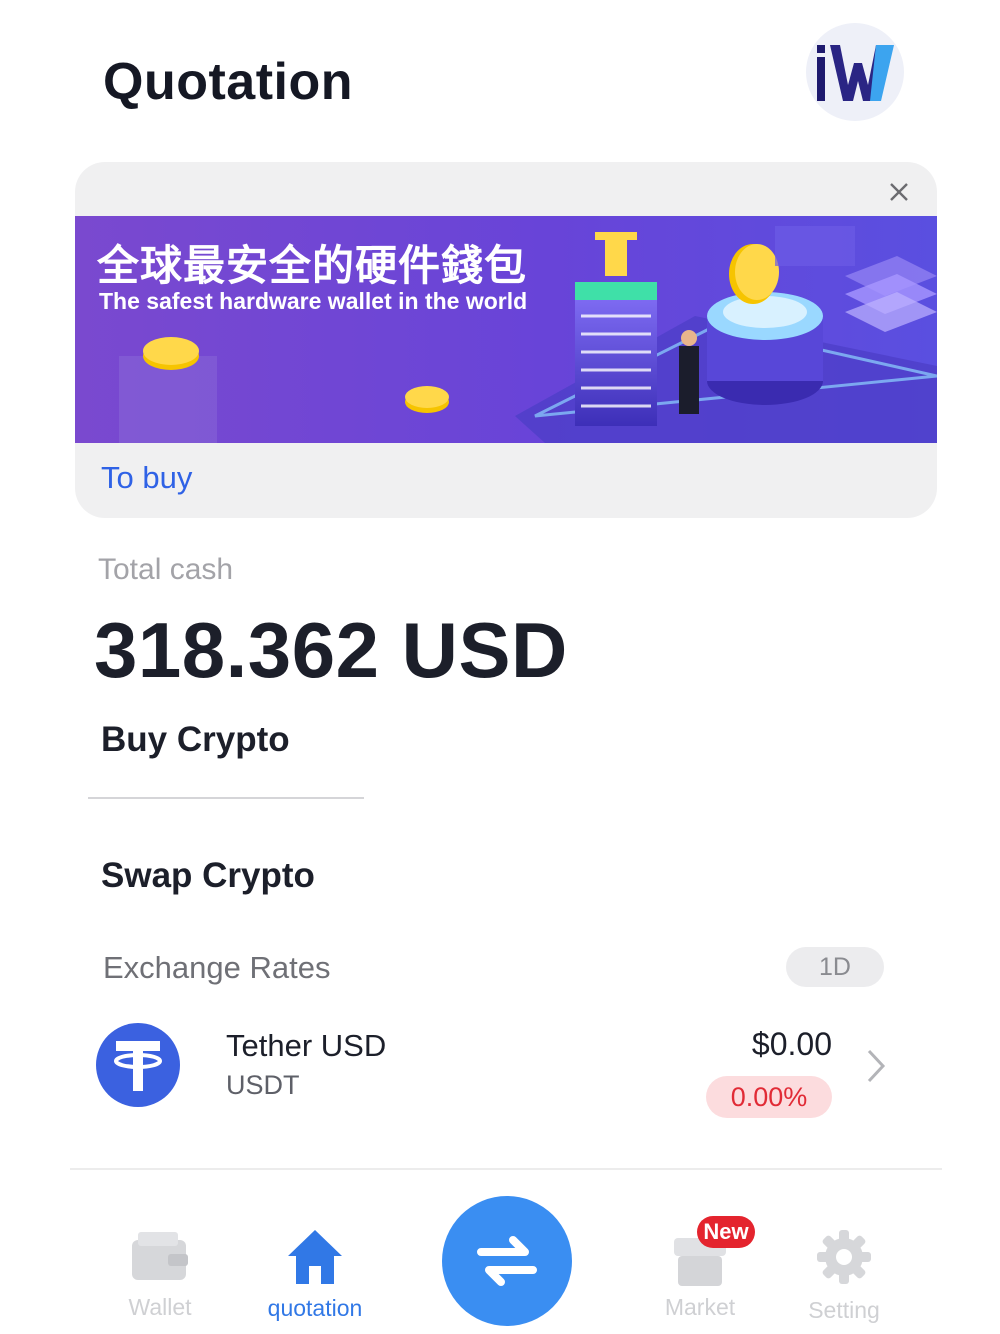 Image resolution: width=1000 pixels, height=1334 pixels. What do you see at coordinates (160, 1256) in the screenshot?
I see `wallet-icon` at bounding box center [160, 1256].